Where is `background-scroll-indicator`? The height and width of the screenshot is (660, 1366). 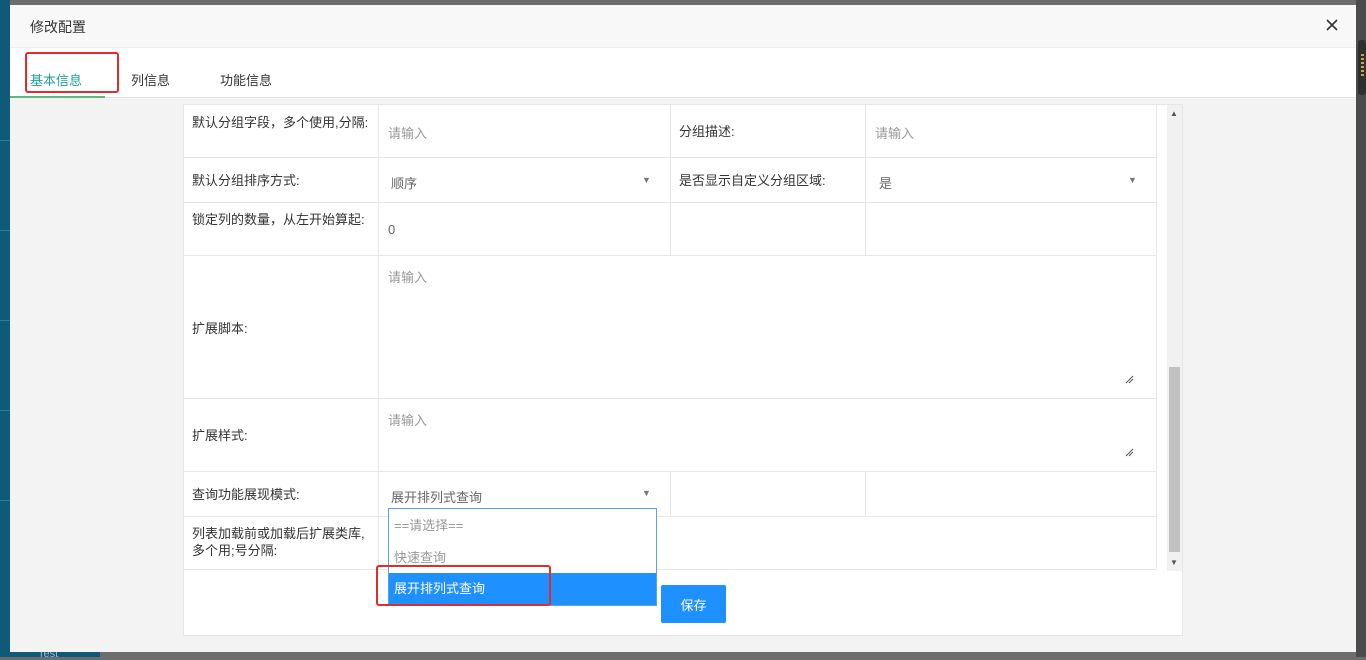 background-scroll-indicator is located at coordinates (1362, 67).